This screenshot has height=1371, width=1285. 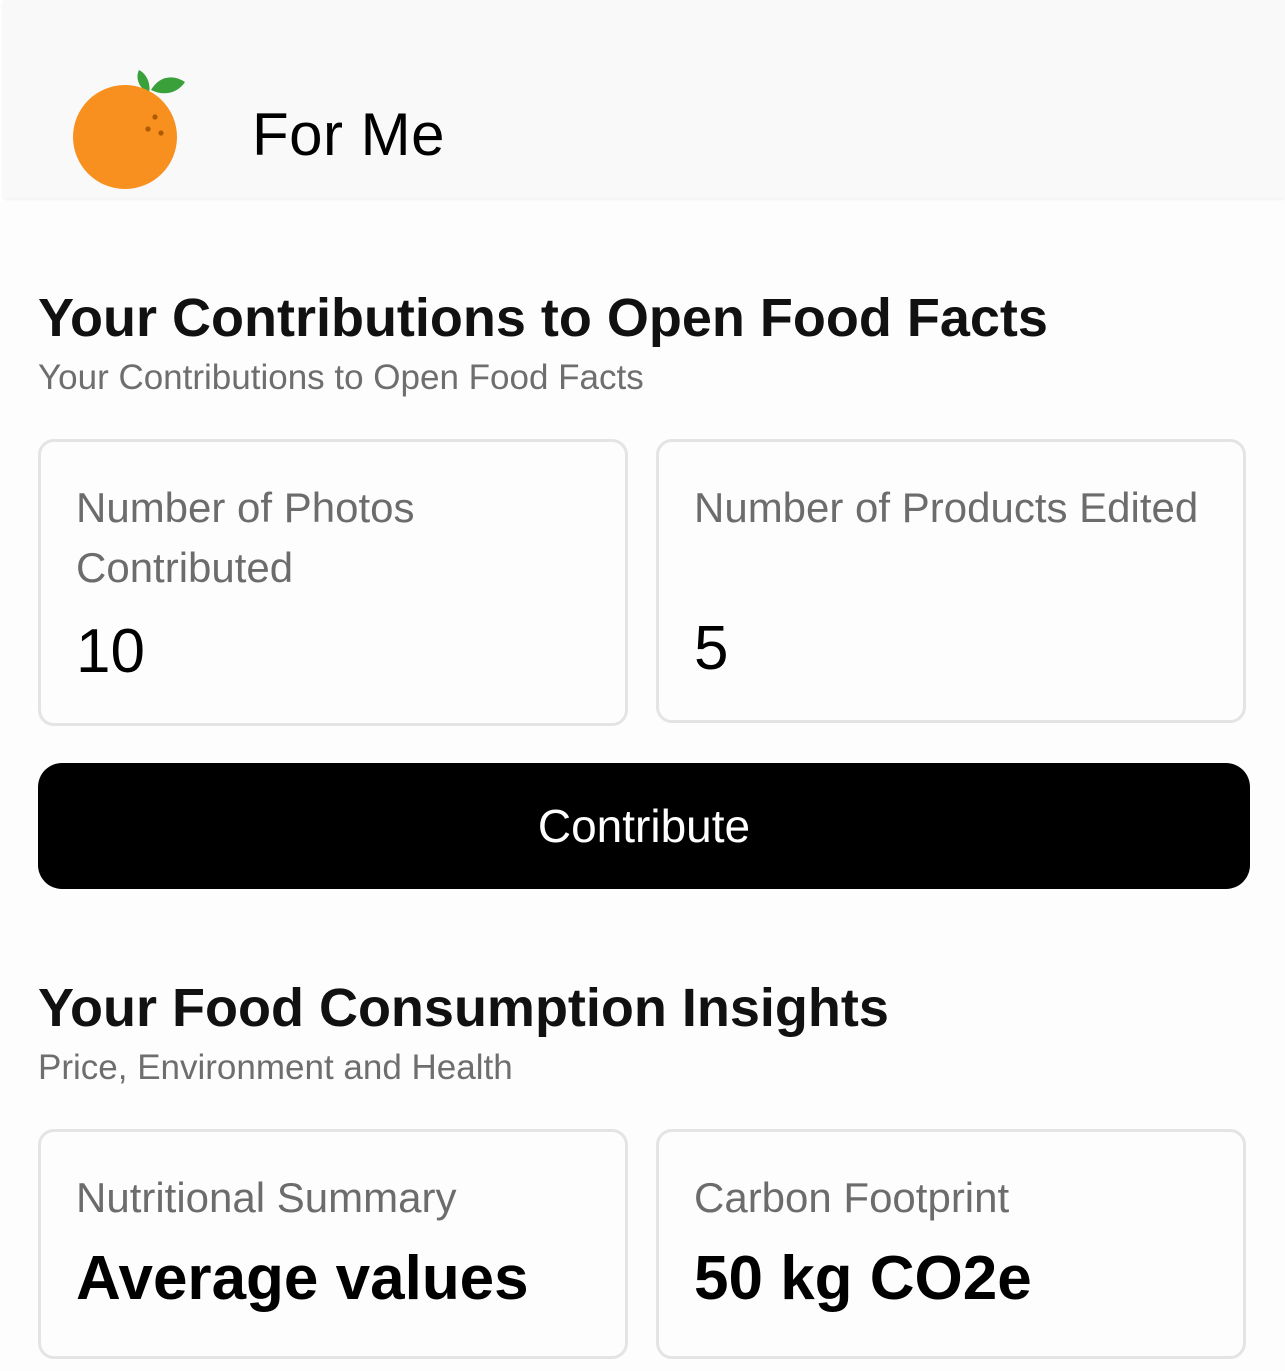 I want to click on contributions-section-subtitle: Your Contributions to Open Food Facts, so click(x=341, y=377).